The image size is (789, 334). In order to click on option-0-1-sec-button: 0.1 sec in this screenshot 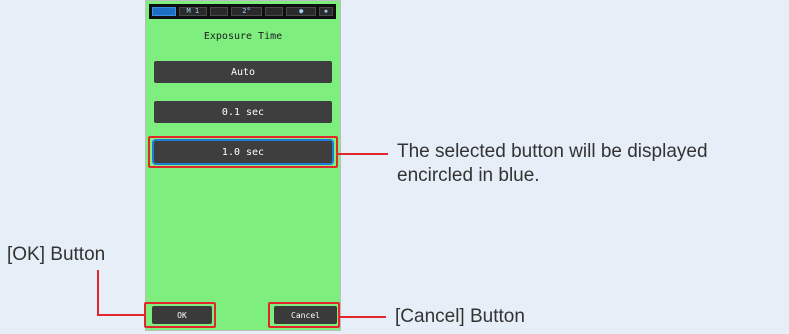, I will do `click(243, 112)`.